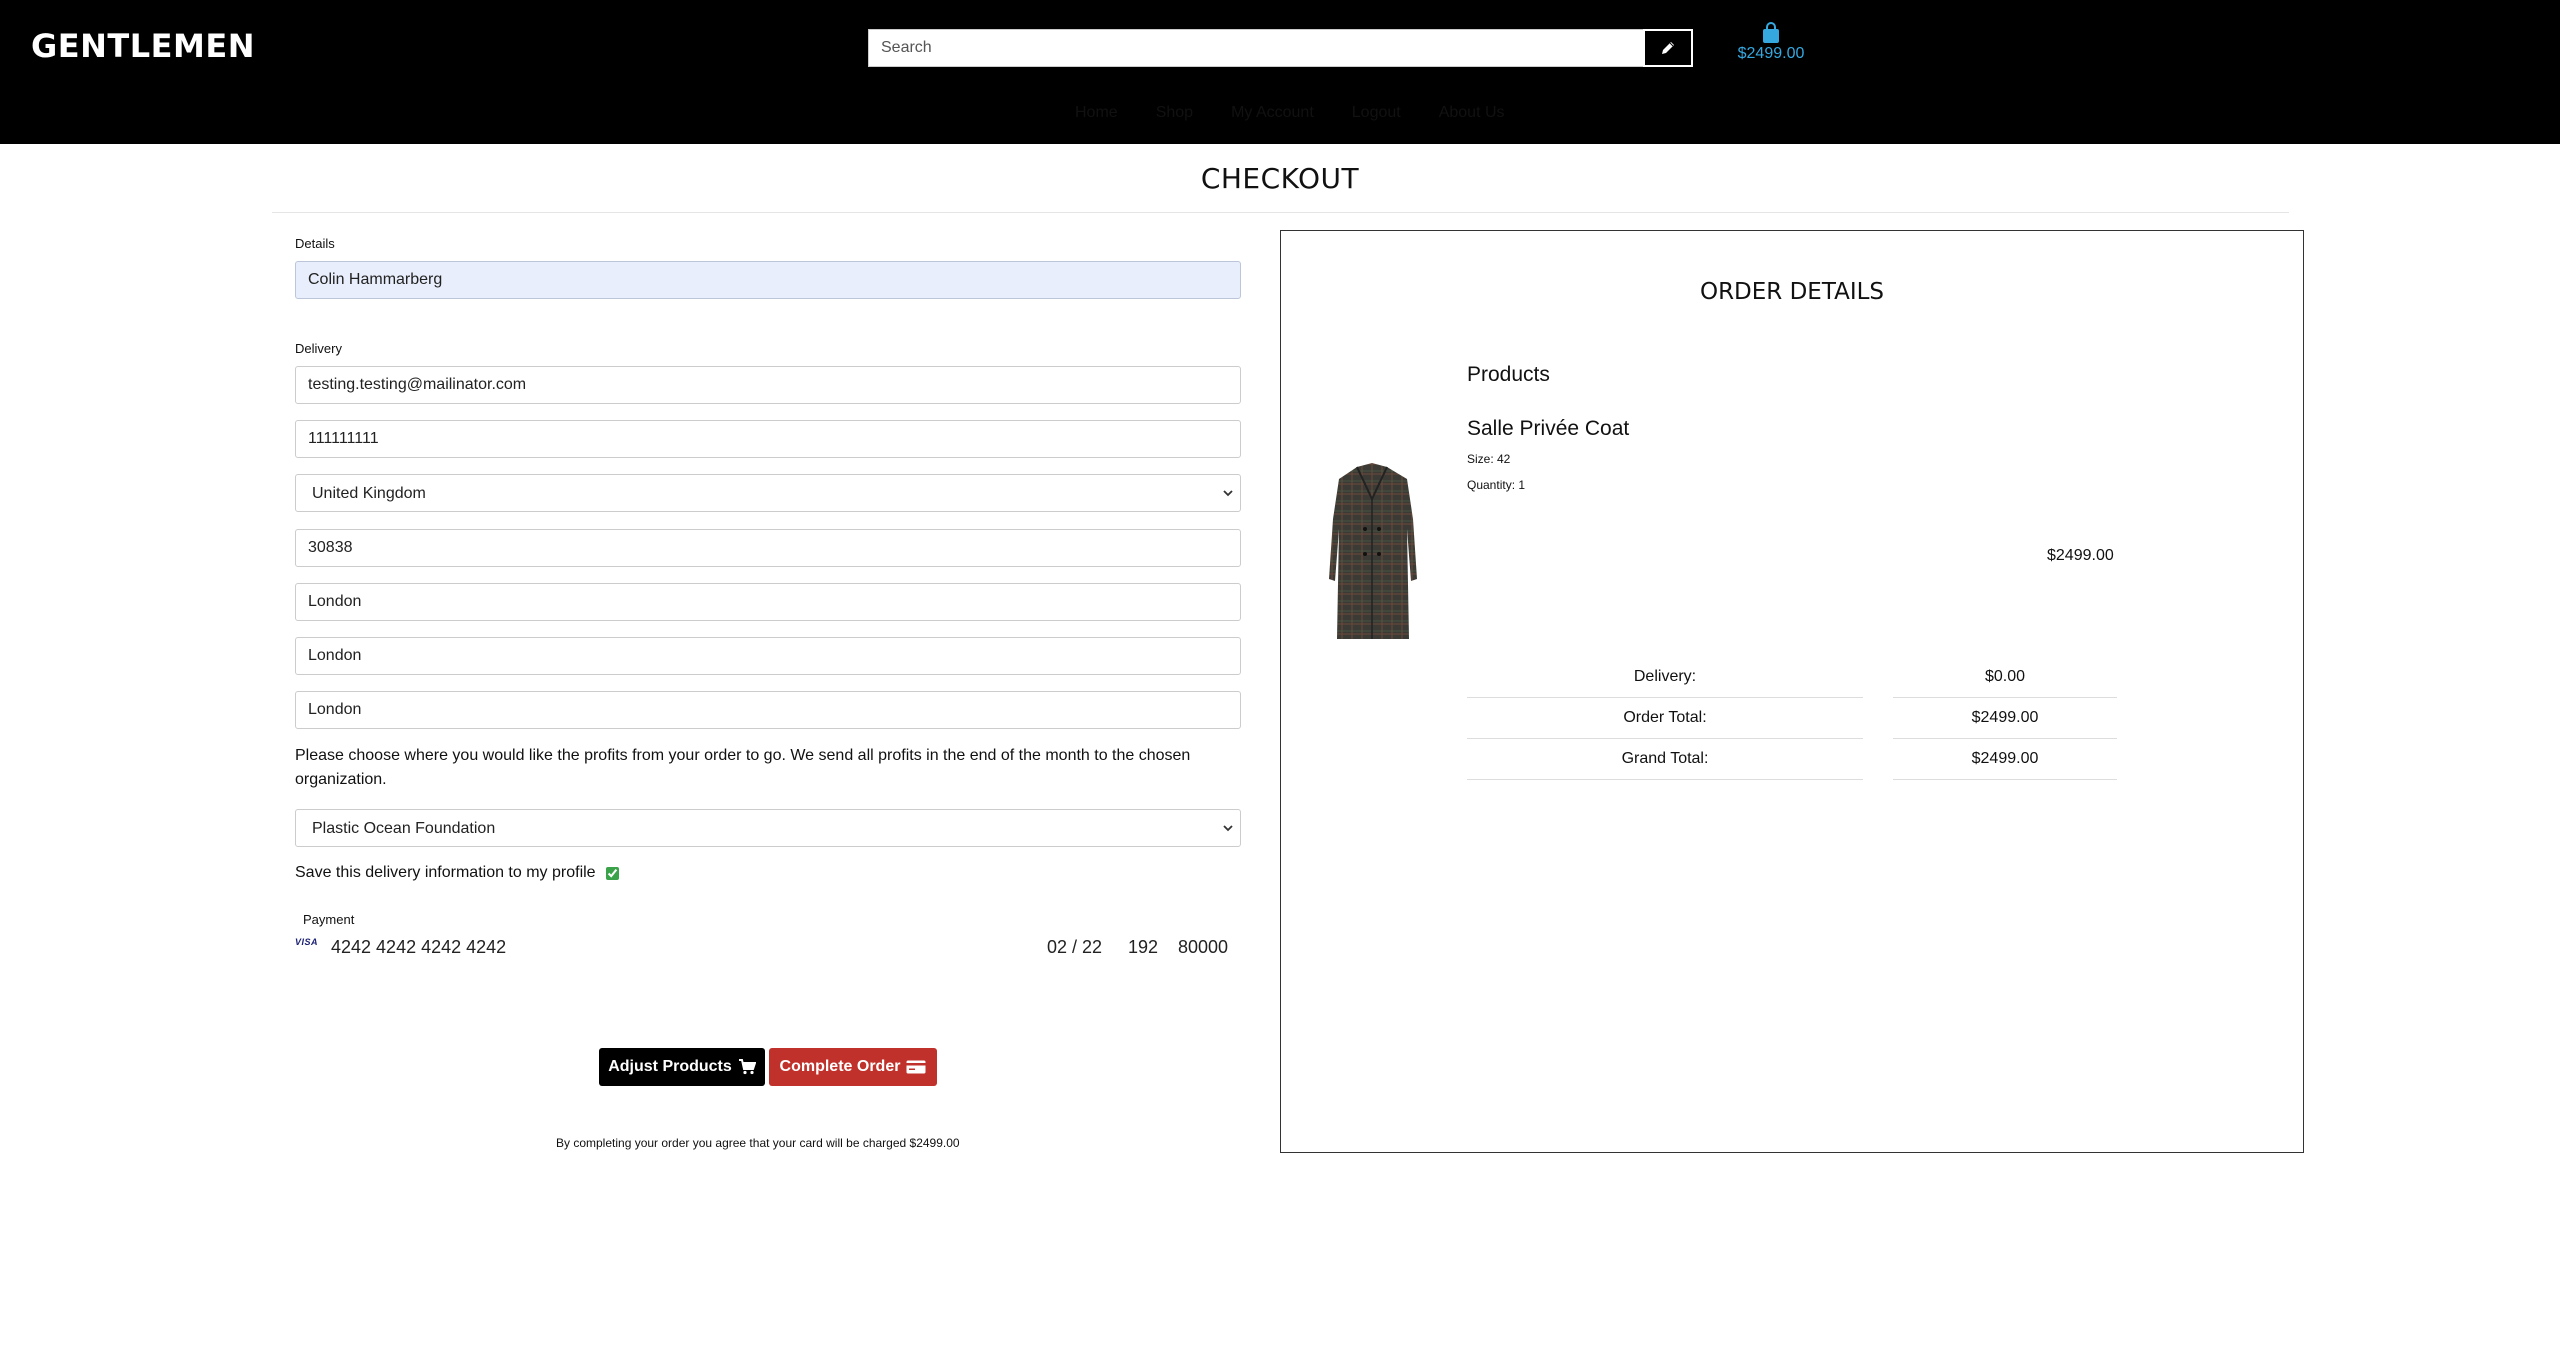 The width and height of the screenshot is (2560, 1361). Describe the element at coordinates (2080, 555) in the screenshot. I see `product-price: $2499.00` at that location.